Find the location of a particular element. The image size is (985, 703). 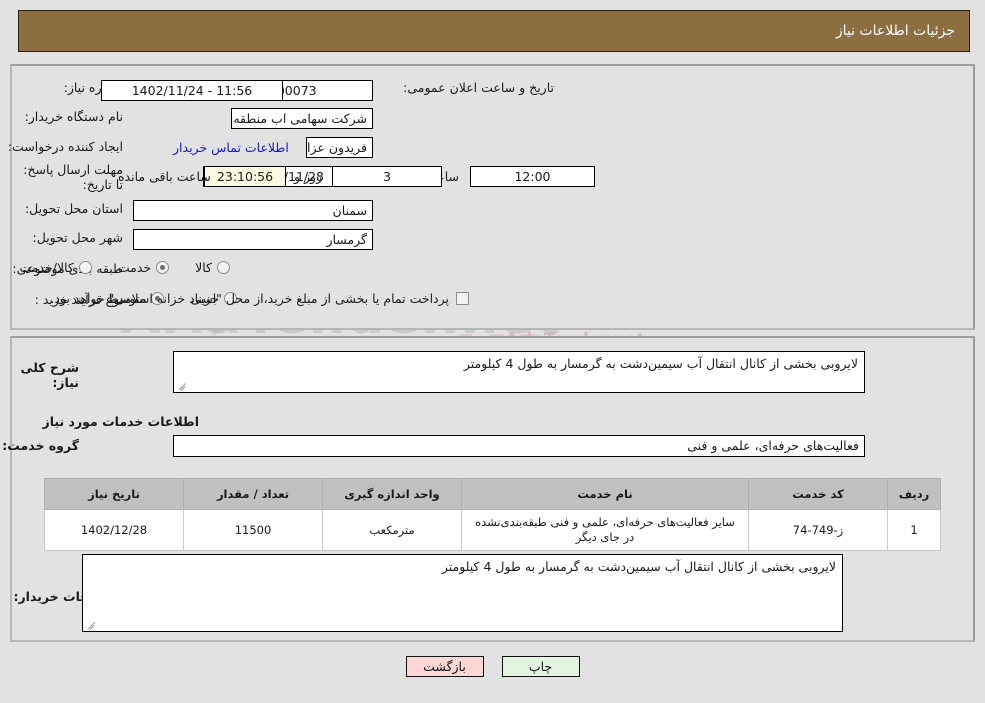

general-desc-label: شرح کلی نیاز: is located at coordinates (49, 375).